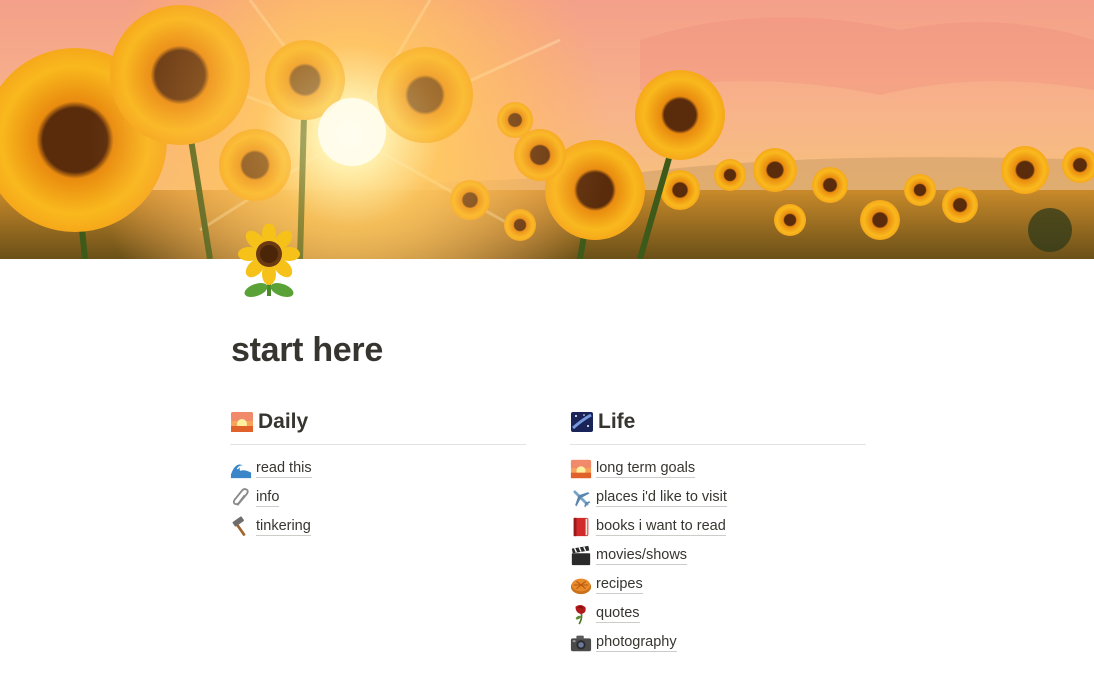  Describe the element at coordinates (268, 498) in the screenshot. I see `page-link: info` at that location.